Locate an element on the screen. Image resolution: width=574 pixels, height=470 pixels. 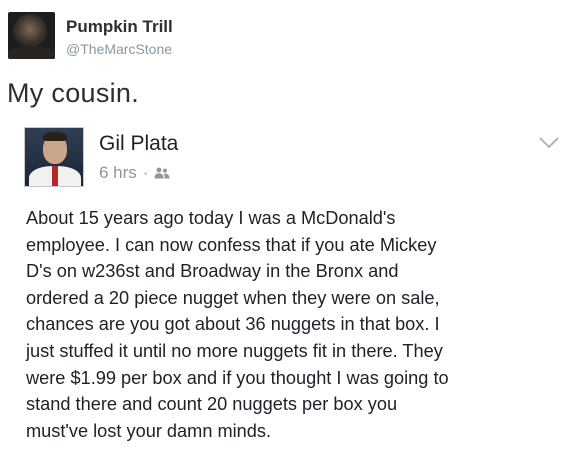
fb-author-name: Gil Plata is located at coordinates (138, 144).